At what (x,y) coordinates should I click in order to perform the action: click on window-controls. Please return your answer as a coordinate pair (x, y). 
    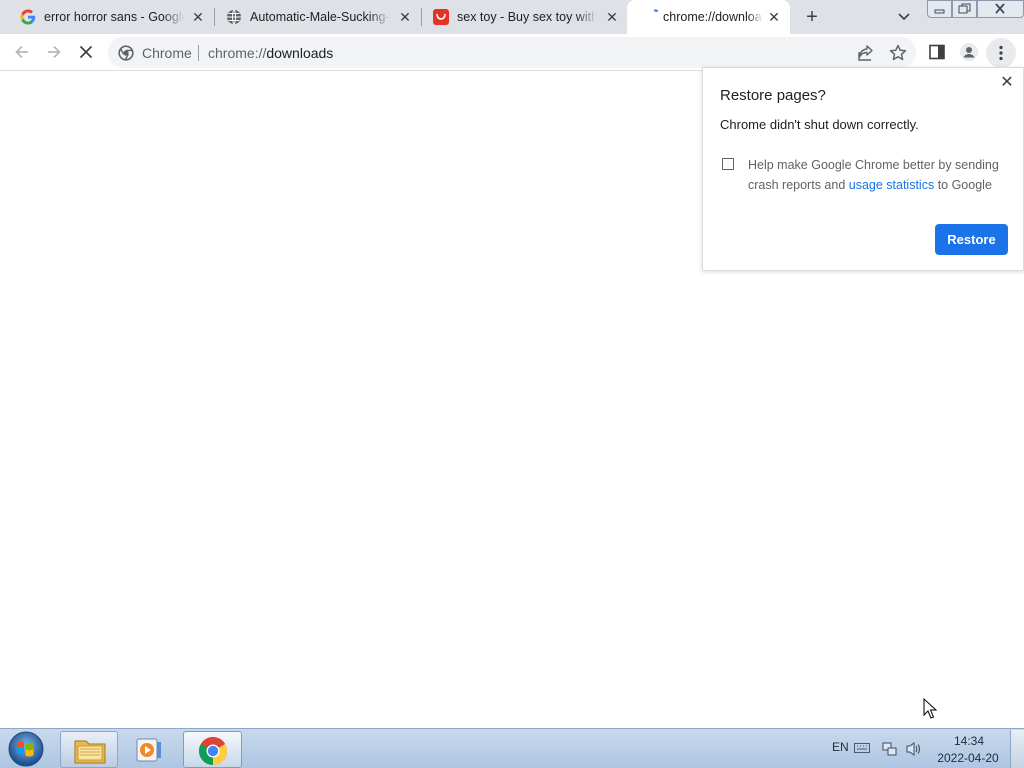
    Looking at the image, I should click on (975, 9).